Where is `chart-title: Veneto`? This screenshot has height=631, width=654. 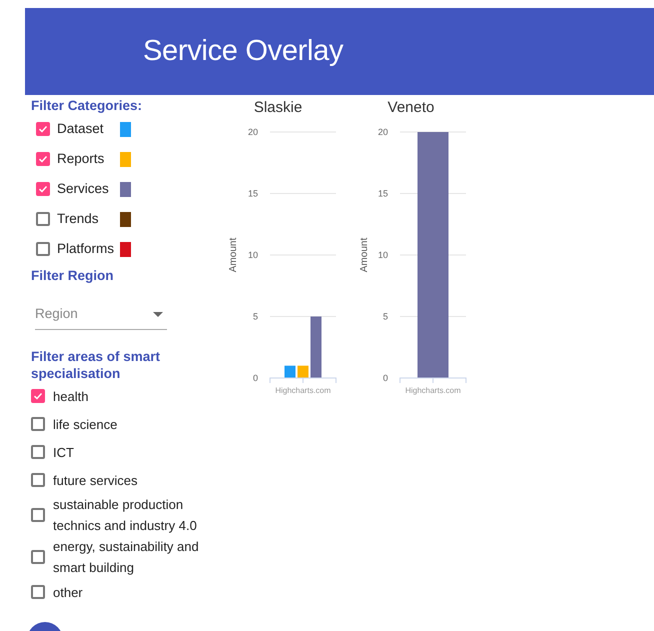
chart-title: Veneto is located at coordinates (411, 107).